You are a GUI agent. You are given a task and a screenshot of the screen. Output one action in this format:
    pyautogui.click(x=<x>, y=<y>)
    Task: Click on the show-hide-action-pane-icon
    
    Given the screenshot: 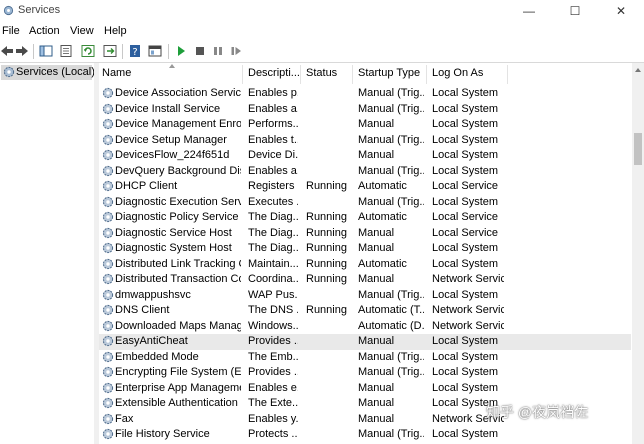 What is the action you would take?
    pyautogui.click(x=155, y=51)
    